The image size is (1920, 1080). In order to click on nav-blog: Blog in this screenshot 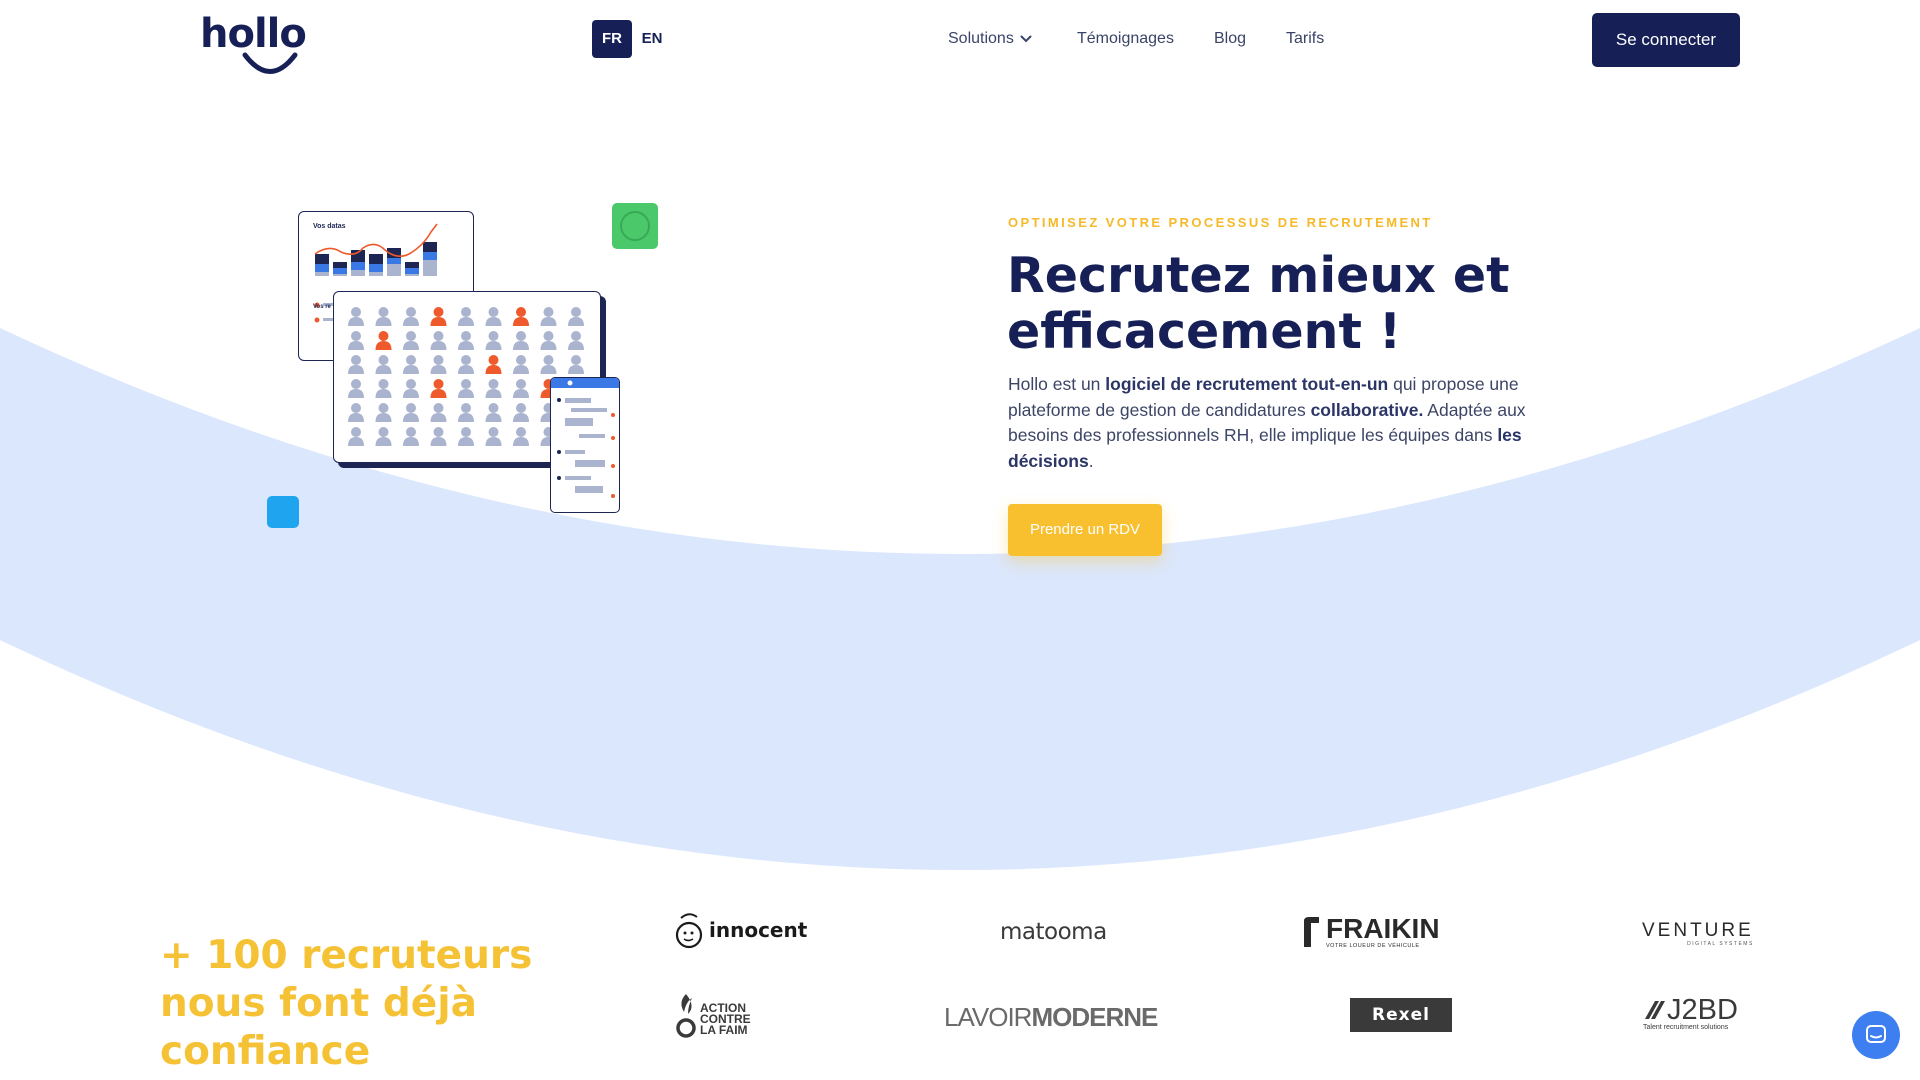, I will do `click(1230, 39)`.